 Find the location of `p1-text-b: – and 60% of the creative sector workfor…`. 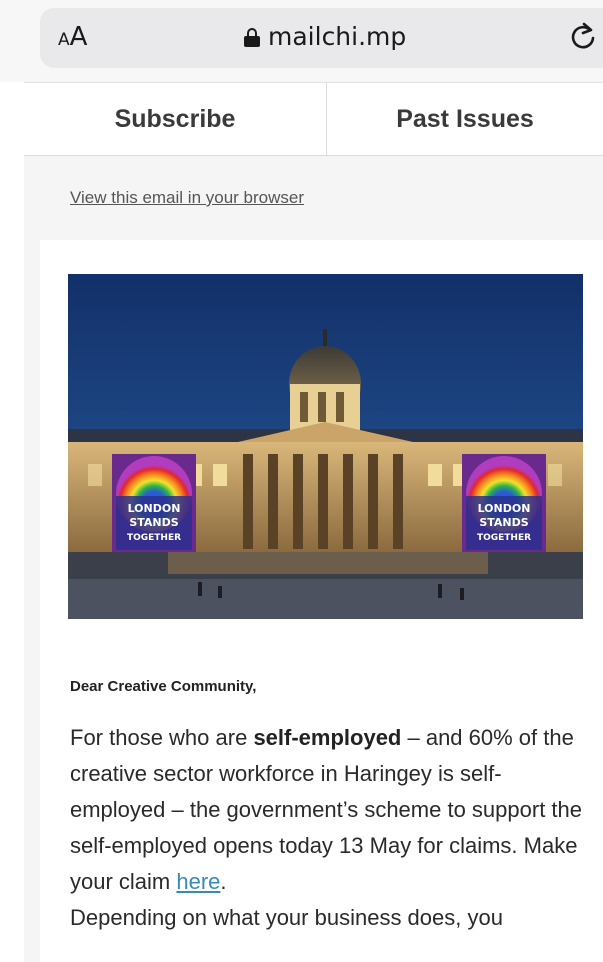

p1-text-b: – and 60% of the creative sector workfor… is located at coordinates (326, 809).